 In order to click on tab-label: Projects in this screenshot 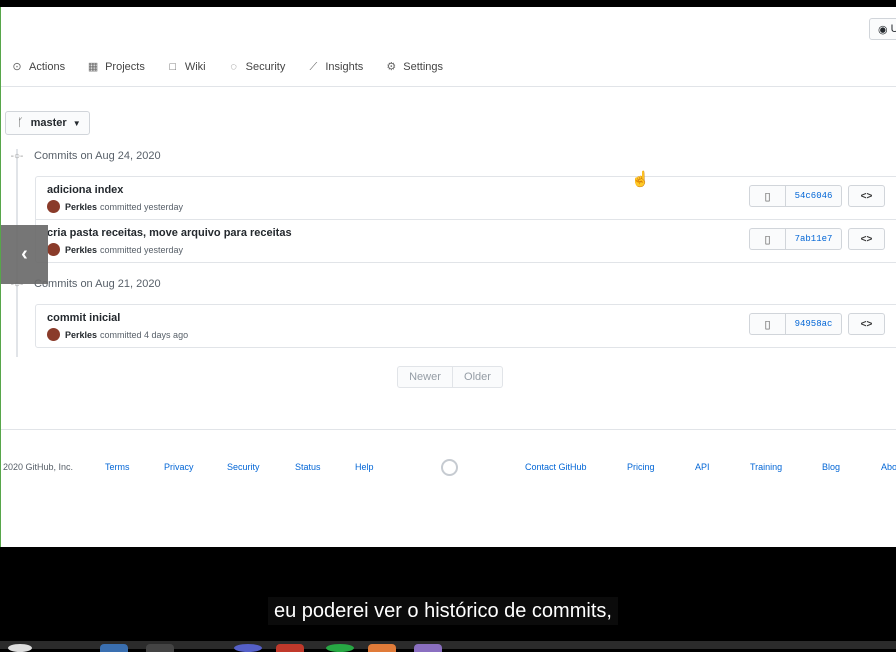, I will do `click(125, 67)`.